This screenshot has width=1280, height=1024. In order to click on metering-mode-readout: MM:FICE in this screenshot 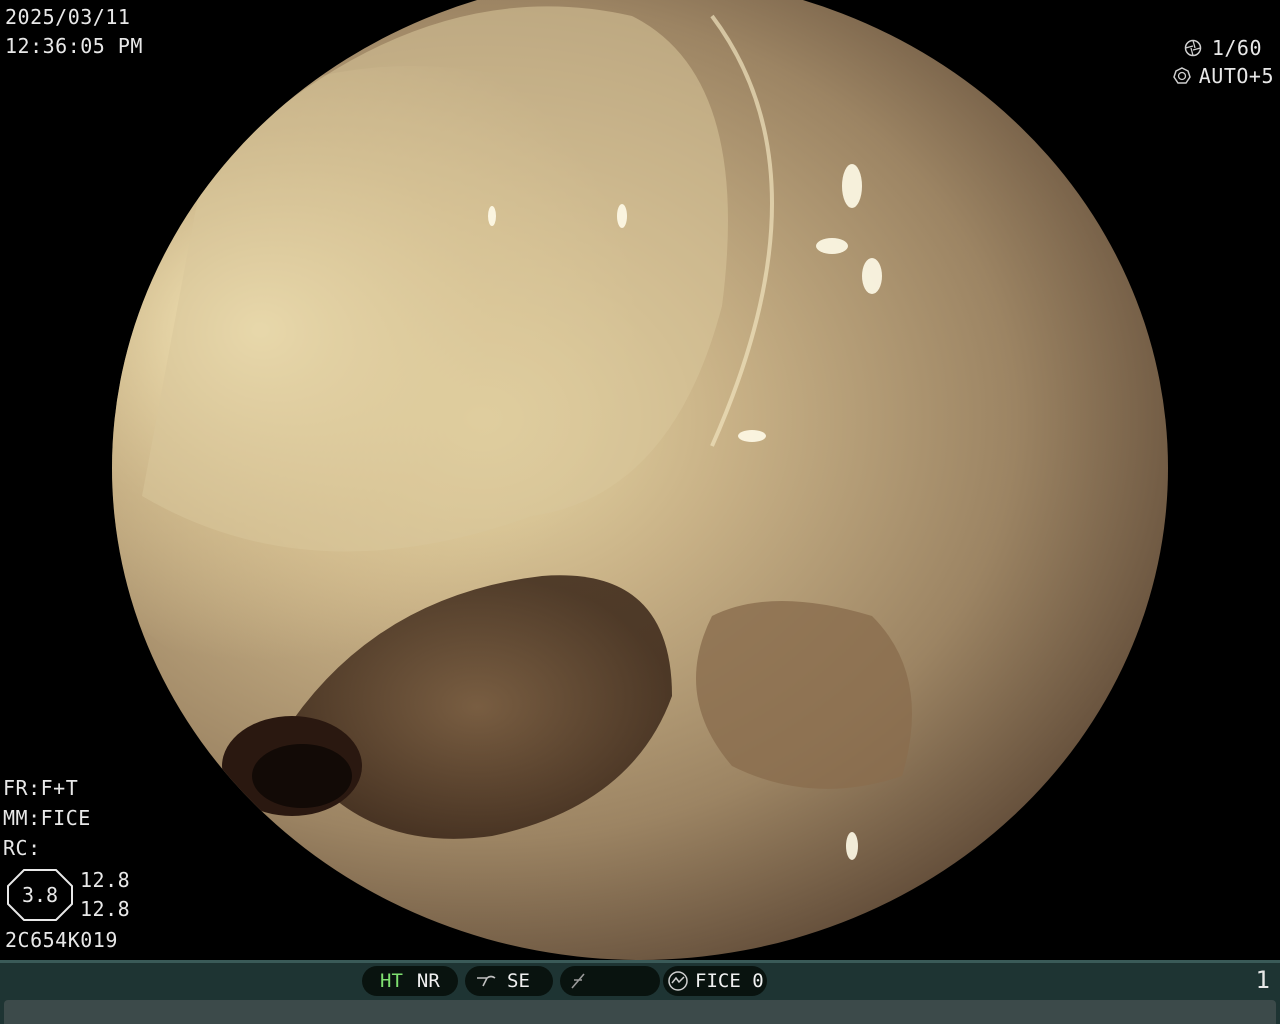, I will do `click(47, 818)`.